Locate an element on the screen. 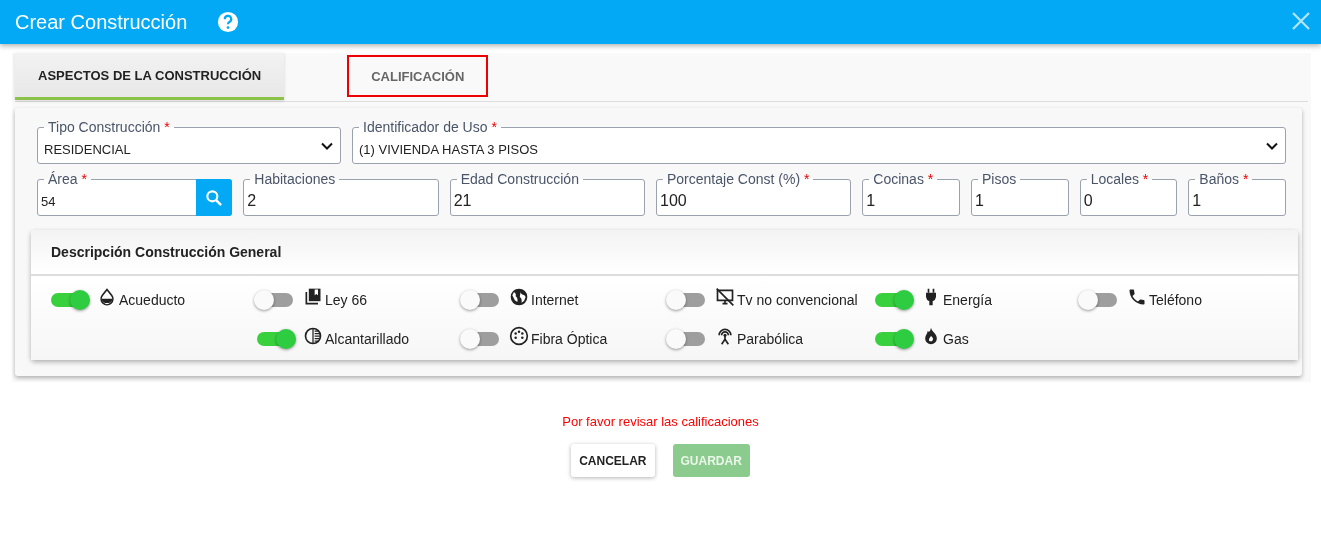 Image resolution: width=1321 pixels, height=540 pixels. input-field: Habitaciones 2 is located at coordinates (341, 192).